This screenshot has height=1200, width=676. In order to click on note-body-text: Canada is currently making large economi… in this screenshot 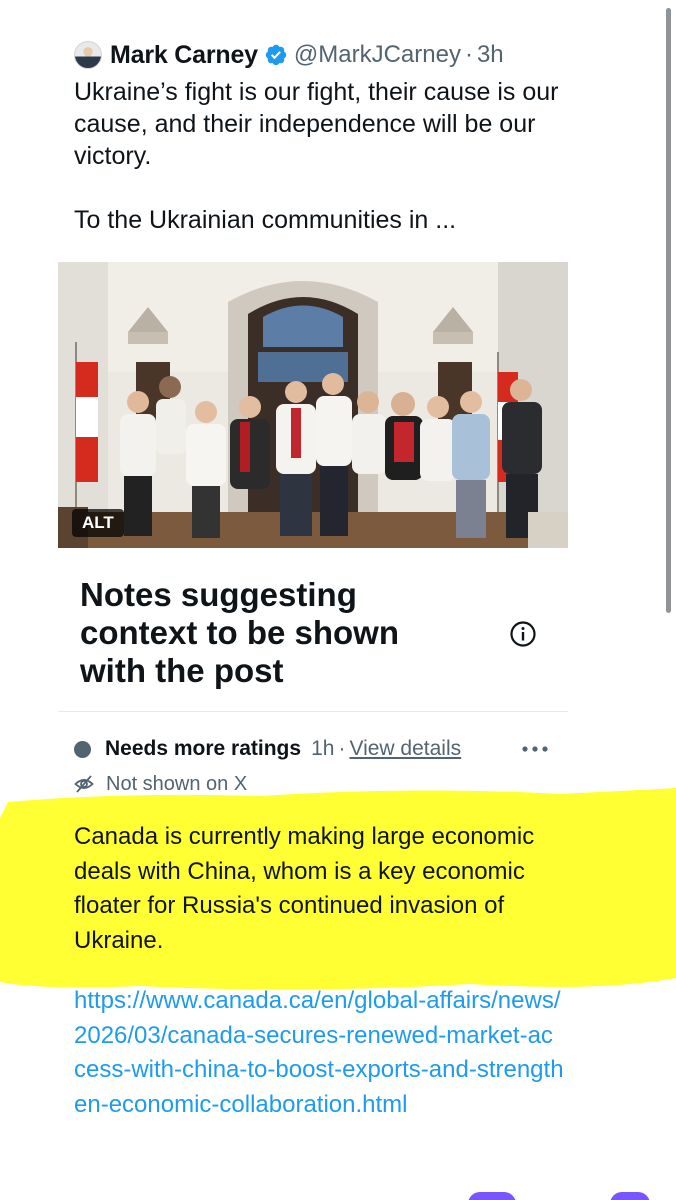, I will do `click(304, 888)`.